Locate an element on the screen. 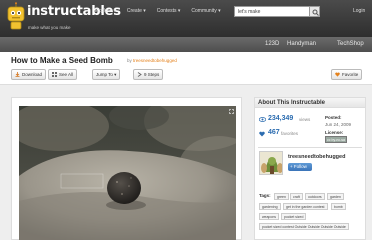  license-label: License: is located at coordinates (334, 132).